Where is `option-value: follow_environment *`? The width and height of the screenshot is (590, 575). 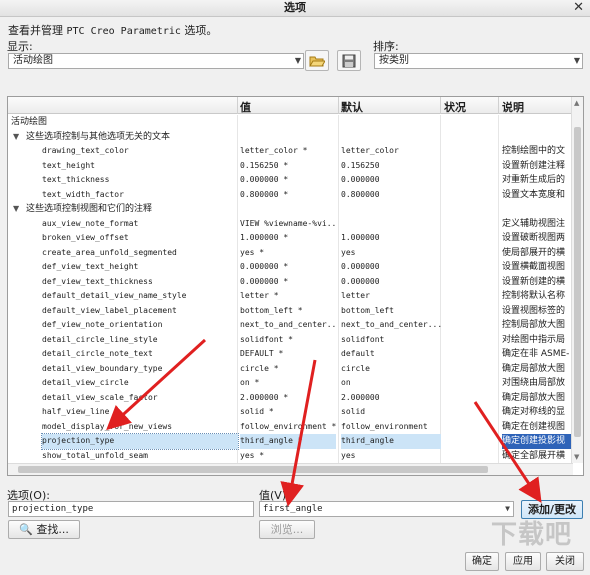 option-value: follow_environment * is located at coordinates (288, 426).